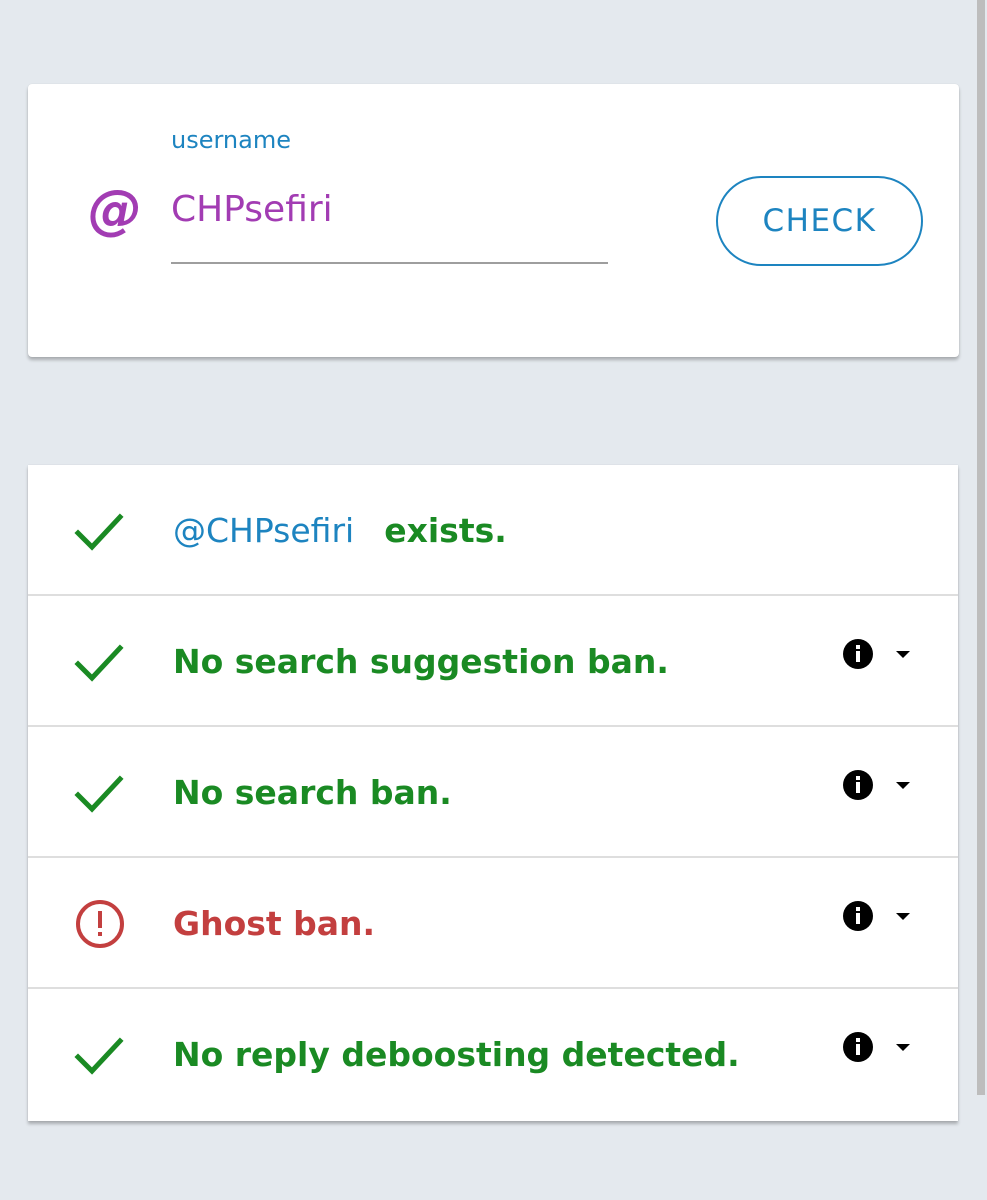 This screenshot has width=987, height=1200. I want to click on username-handle: @CHPsefiri, so click(264, 530).